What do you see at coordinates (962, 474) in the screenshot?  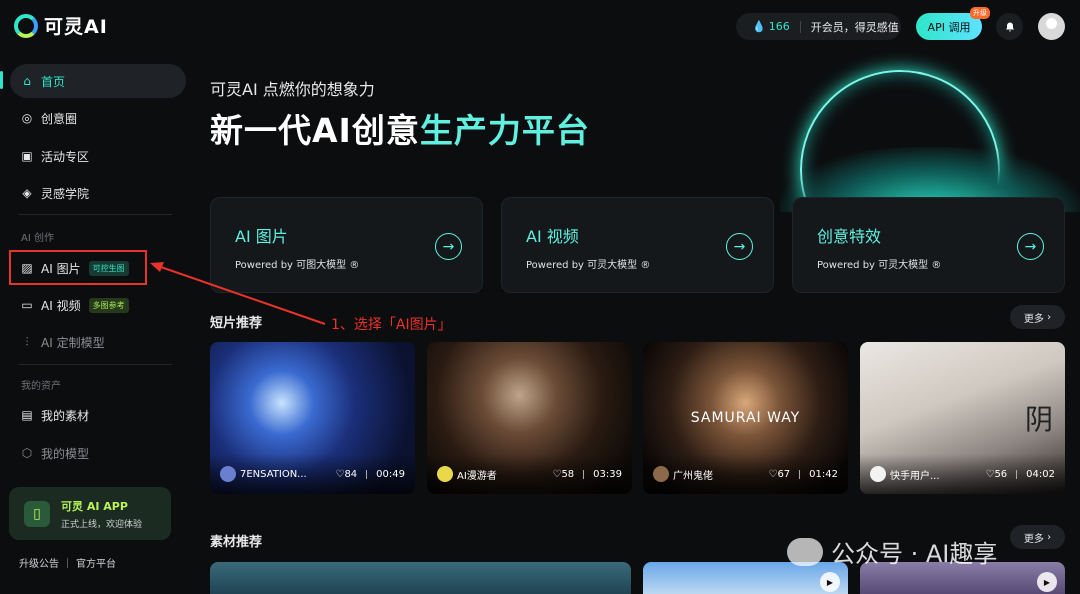 I see `card-meta: 快手用户... ♡ 56 04:02` at bounding box center [962, 474].